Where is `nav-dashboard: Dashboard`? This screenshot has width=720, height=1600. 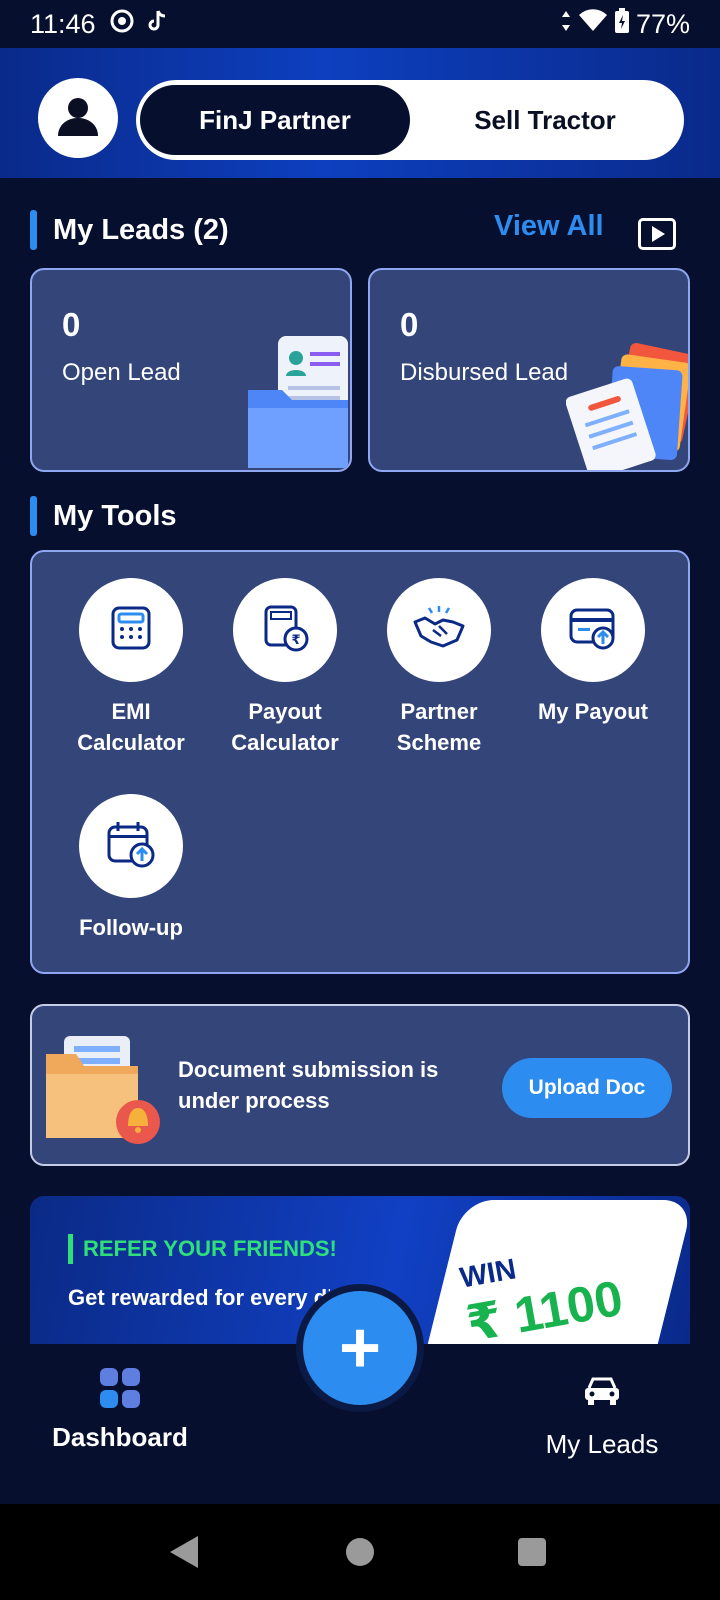 nav-dashboard: Dashboard is located at coordinates (120, 1410).